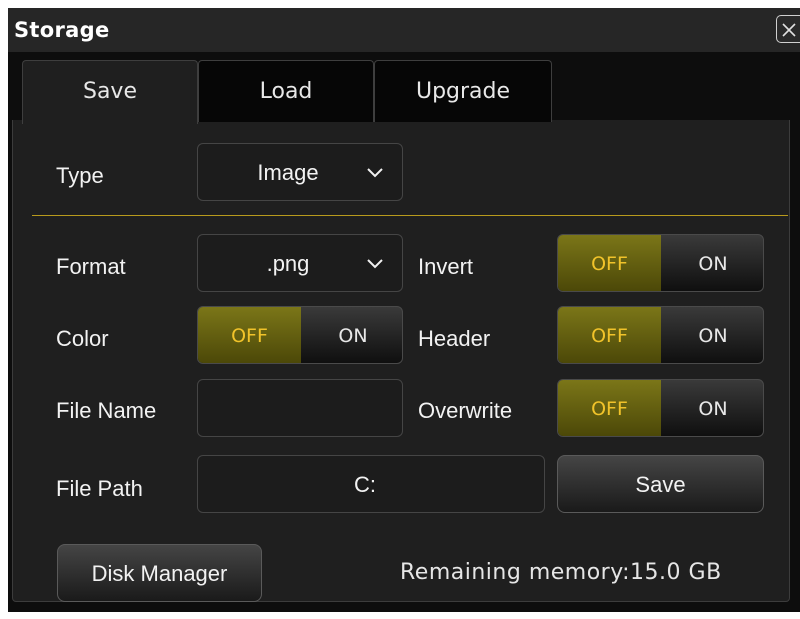 The image size is (800, 619). I want to click on tab-upgrade: Upgrade, so click(463, 91).